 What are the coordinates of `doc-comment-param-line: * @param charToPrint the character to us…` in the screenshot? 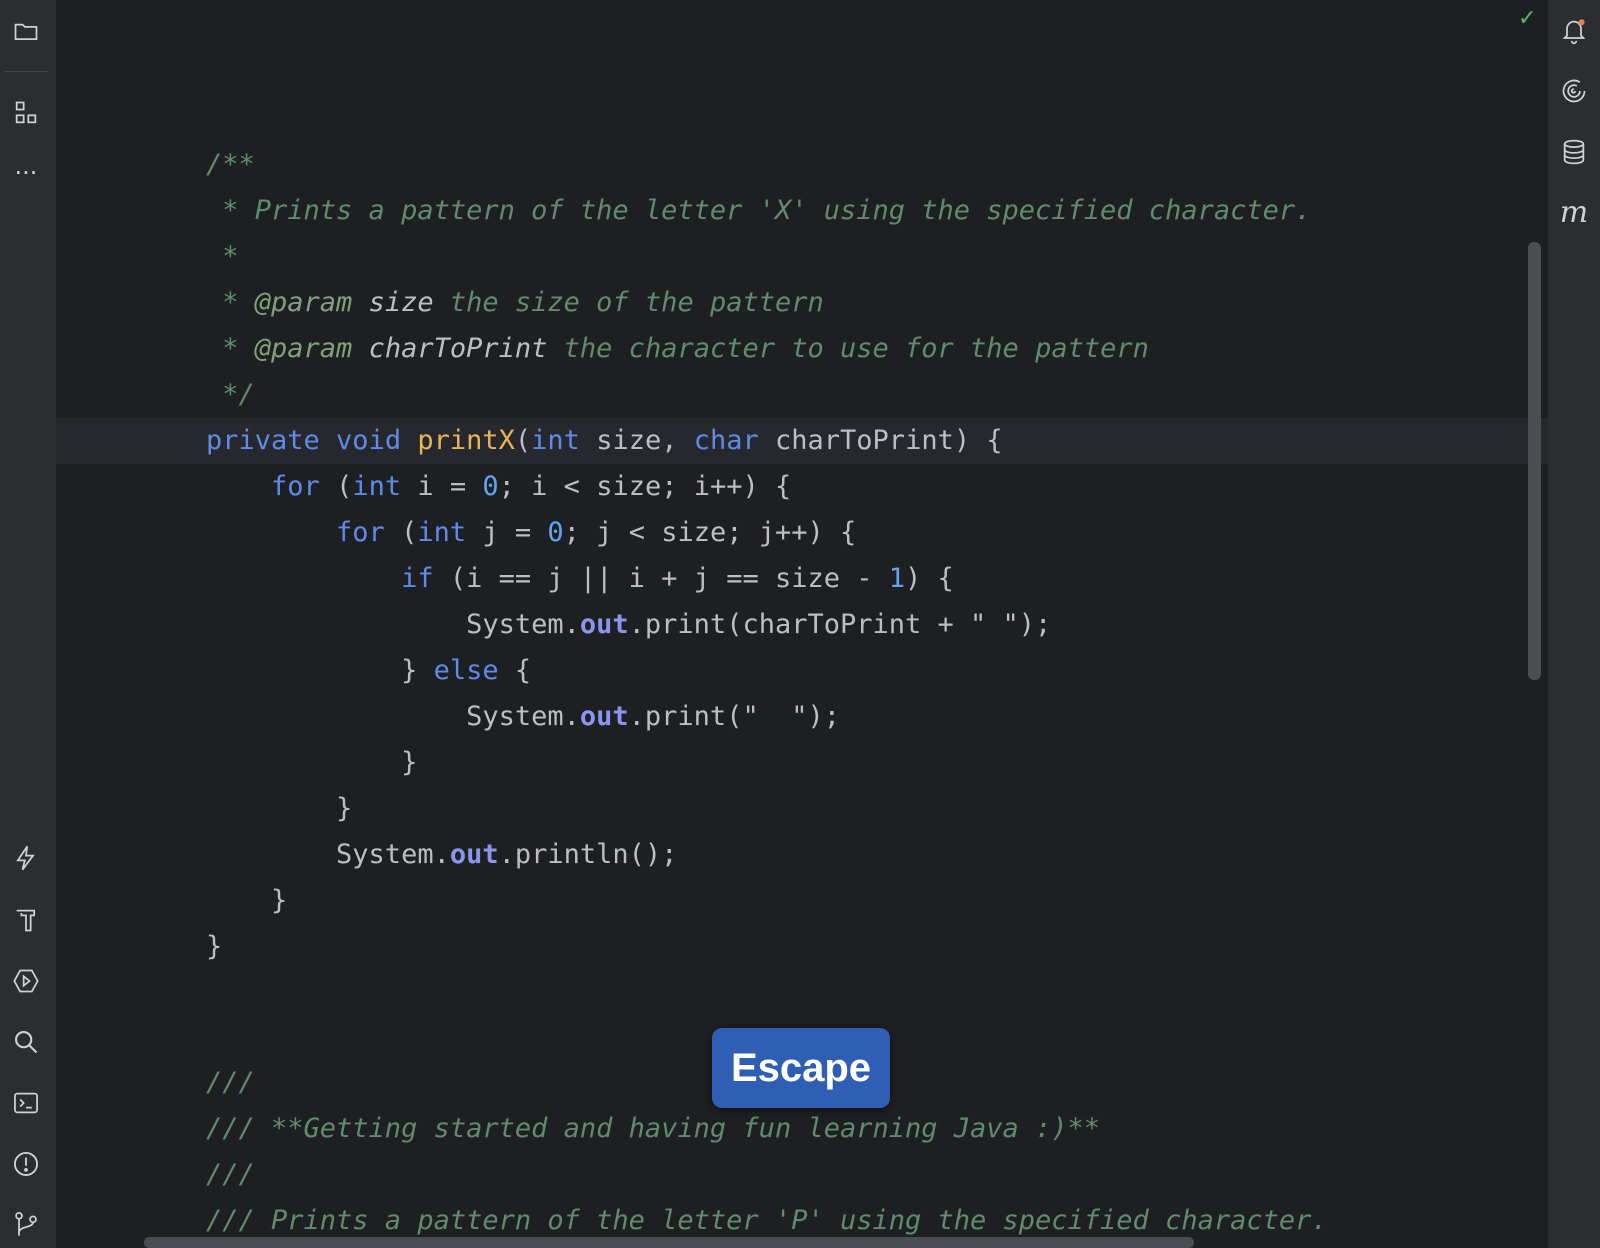 It's located at (677, 349).